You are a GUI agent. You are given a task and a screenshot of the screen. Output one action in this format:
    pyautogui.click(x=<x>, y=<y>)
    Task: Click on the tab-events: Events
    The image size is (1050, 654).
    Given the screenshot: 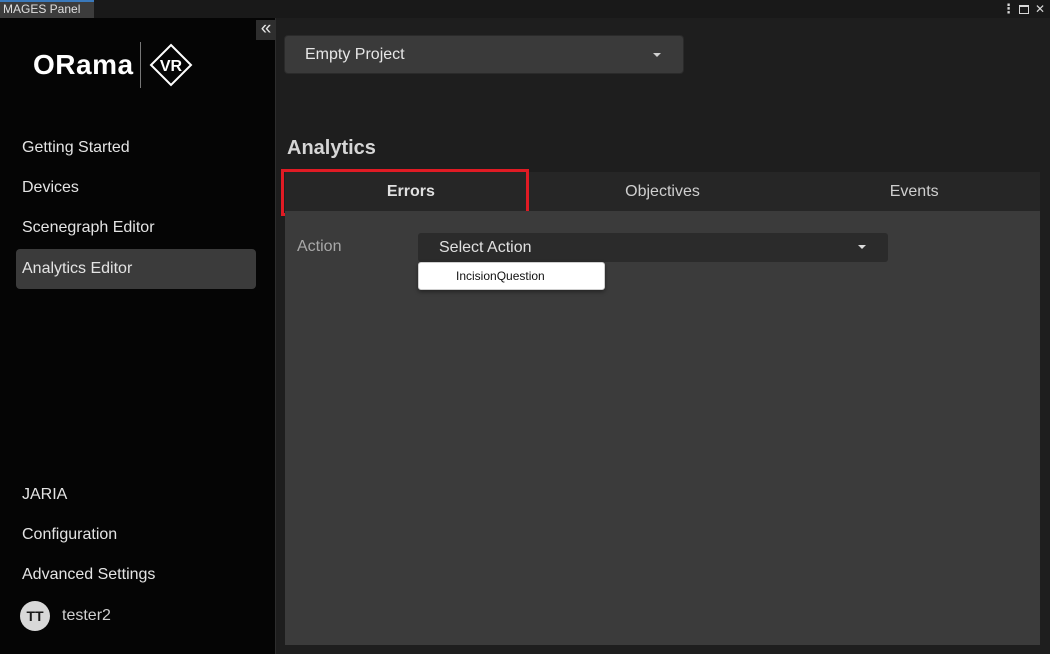 What is the action you would take?
    pyautogui.click(x=914, y=191)
    